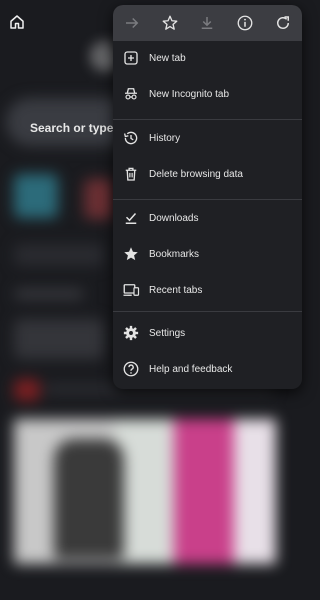 This screenshot has width=320, height=600. Describe the element at coordinates (131, 333) in the screenshot. I see `settings-icon` at that location.